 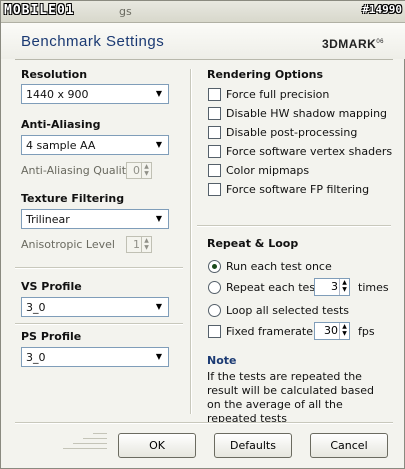 I want to click on ok-button: OK, so click(x=157, y=445).